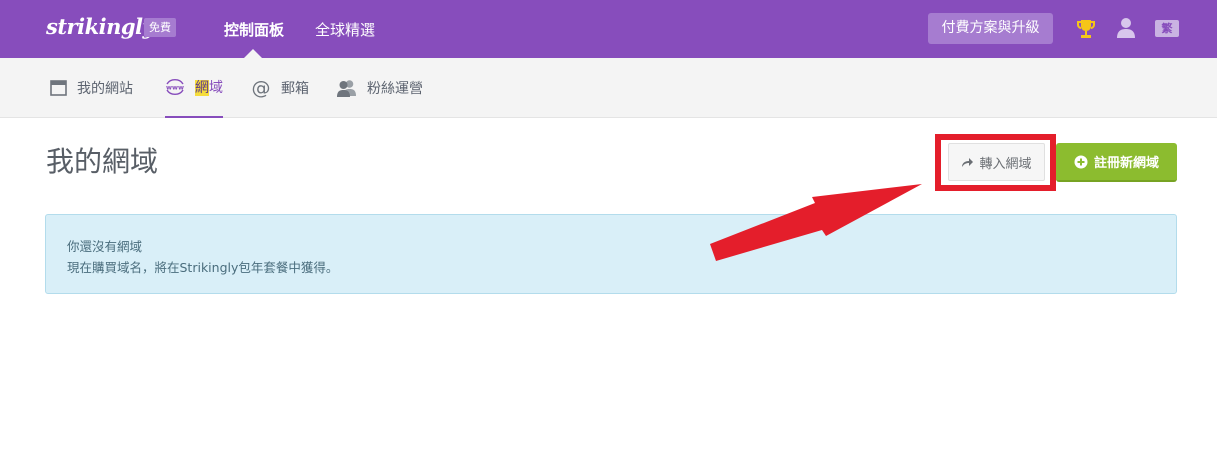 This screenshot has width=1217, height=462. I want to click on tab-domains-label-highlight: 網, so click(202, 88).